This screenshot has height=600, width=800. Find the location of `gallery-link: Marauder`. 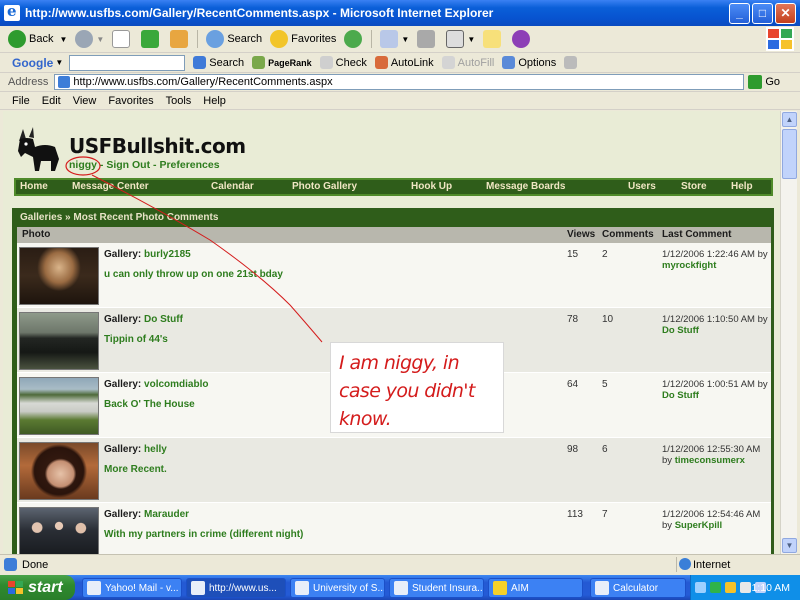

gallery-link: Marauder is located at coordinates (166, 514).